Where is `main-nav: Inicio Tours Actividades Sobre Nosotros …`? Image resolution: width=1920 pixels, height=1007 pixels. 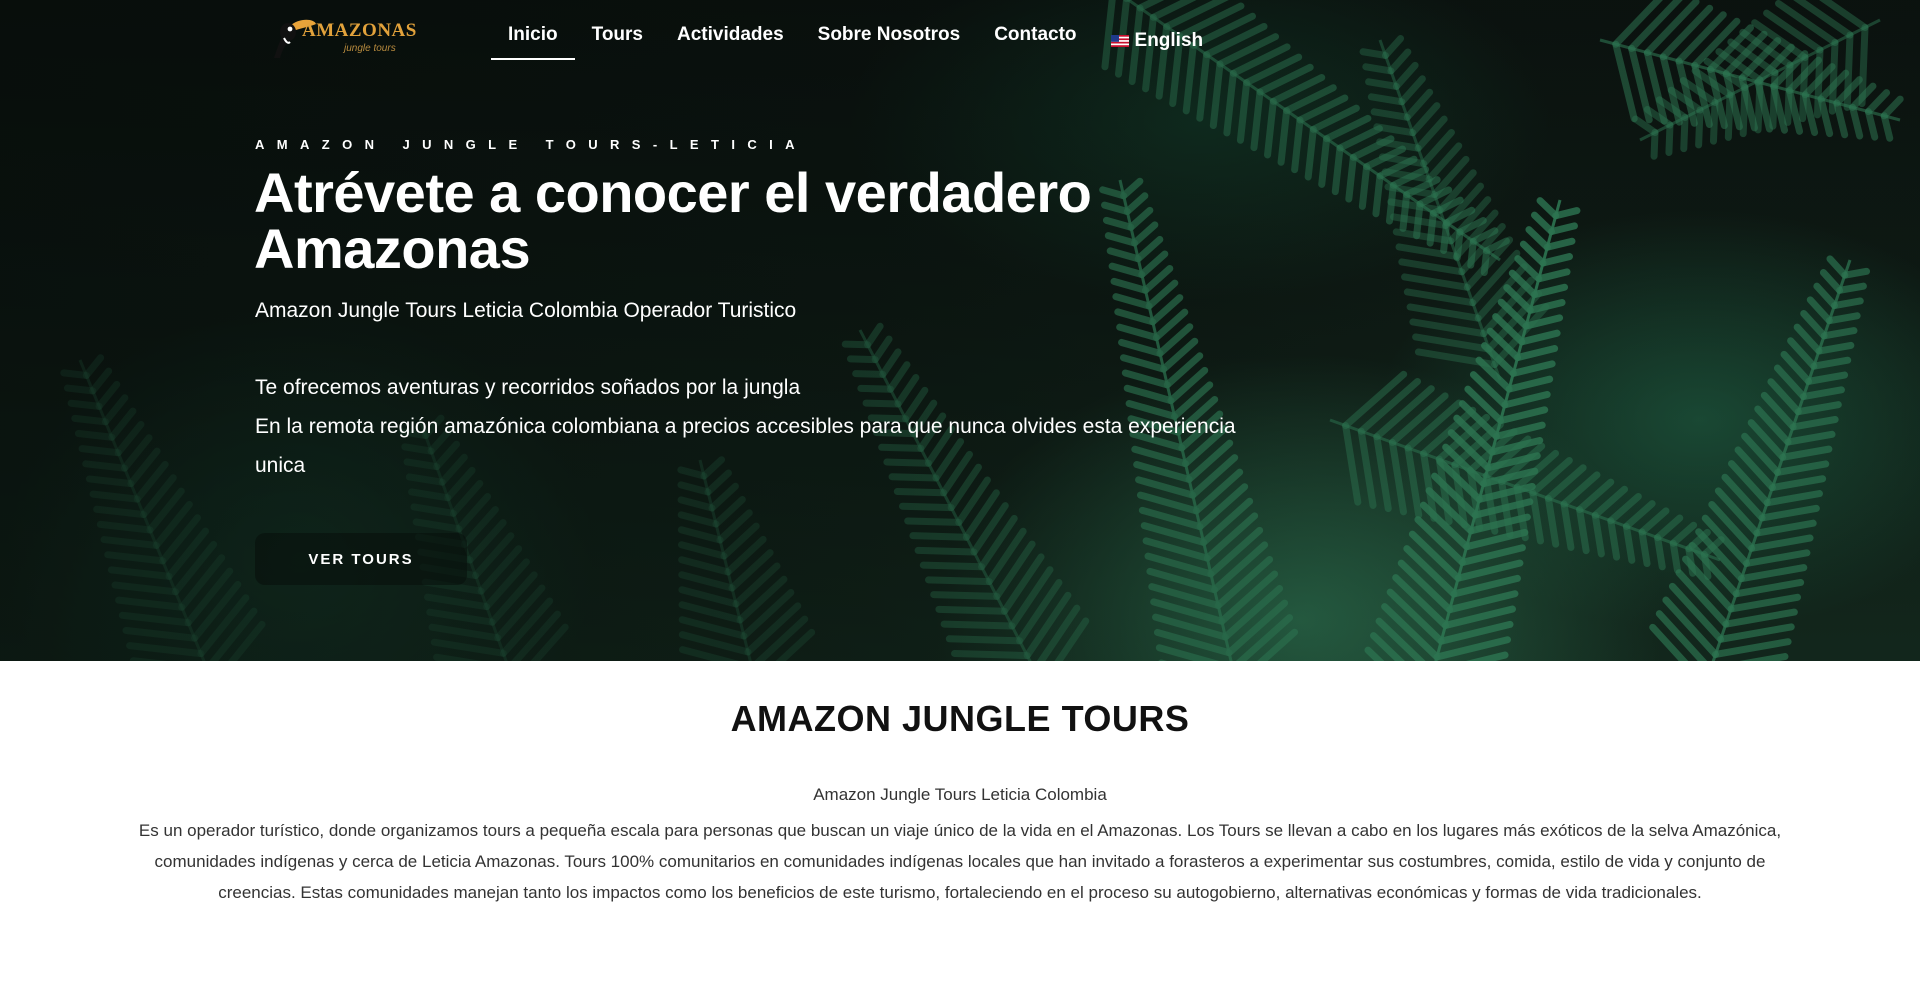 main-nav: Inicio Tours Actividades Sobre Nosotros … is located at coordinates (855, 42).